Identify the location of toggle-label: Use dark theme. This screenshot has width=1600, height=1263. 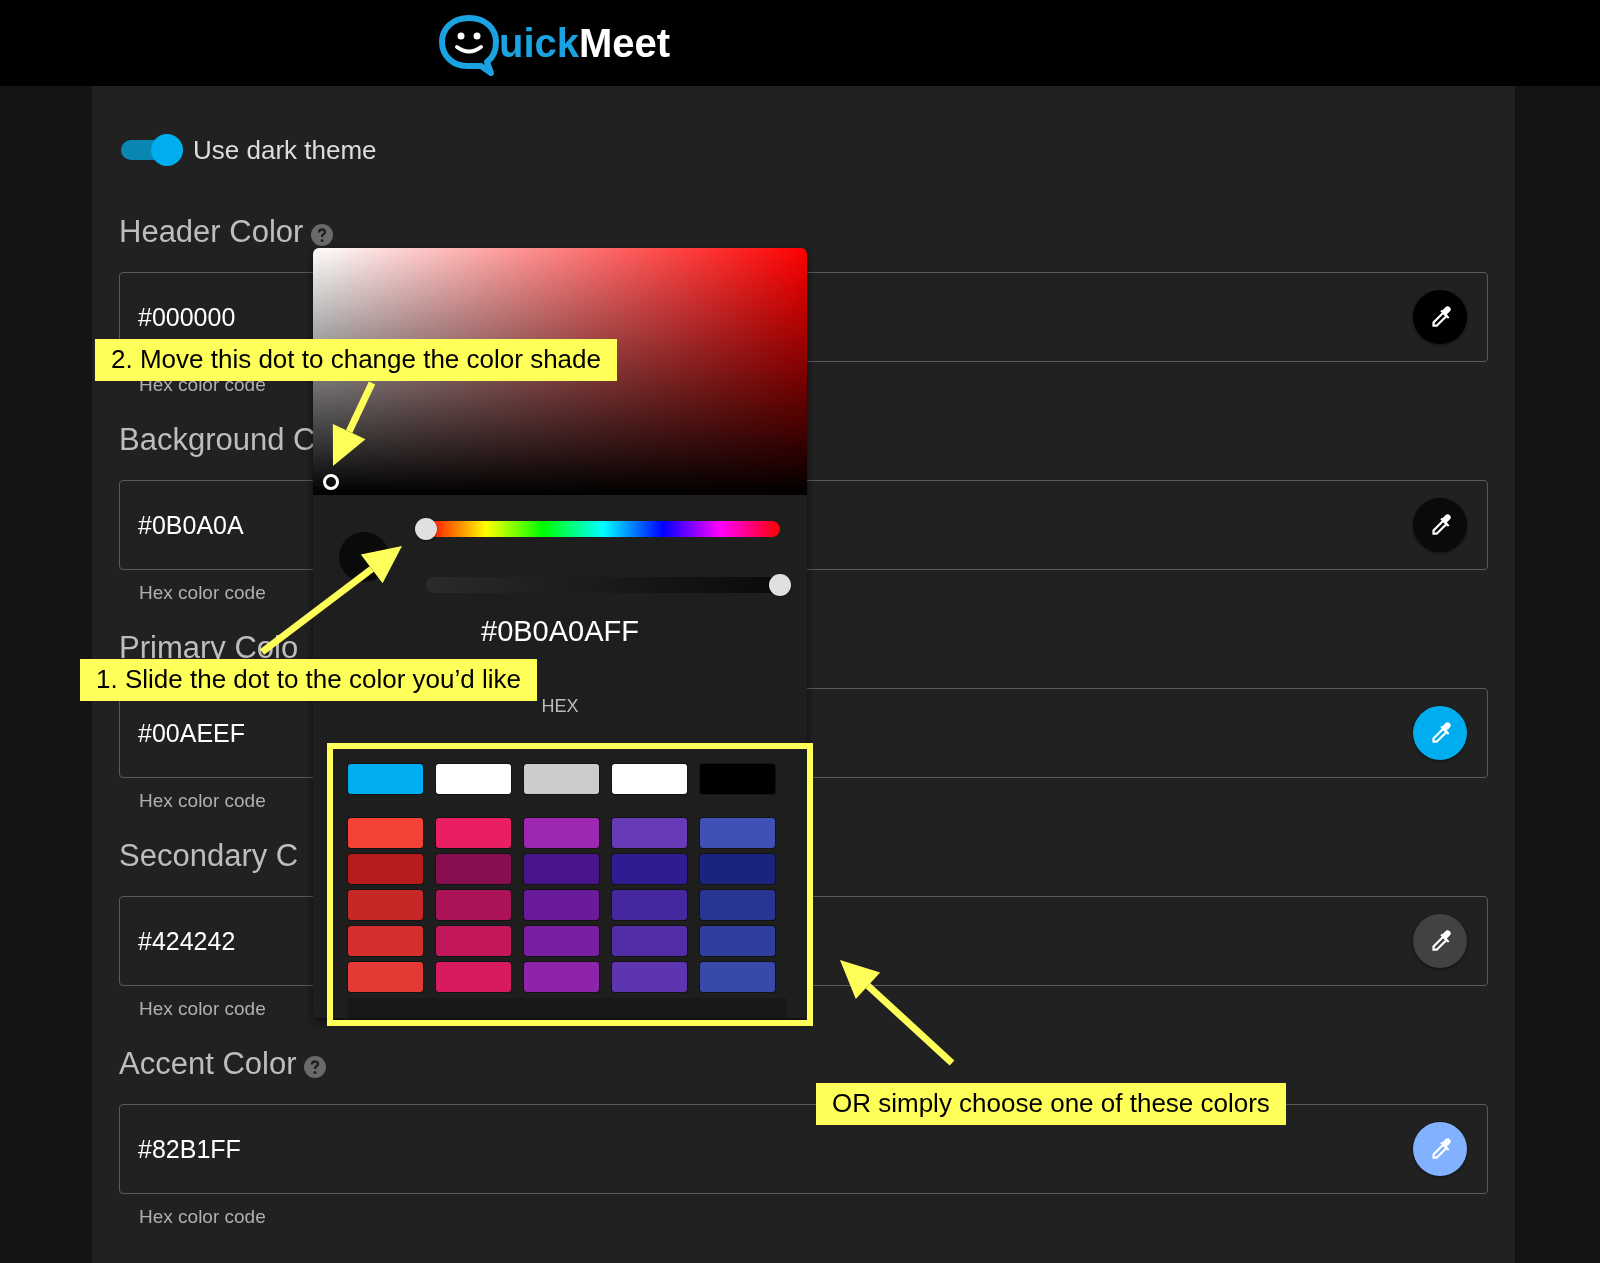
(285, 150).